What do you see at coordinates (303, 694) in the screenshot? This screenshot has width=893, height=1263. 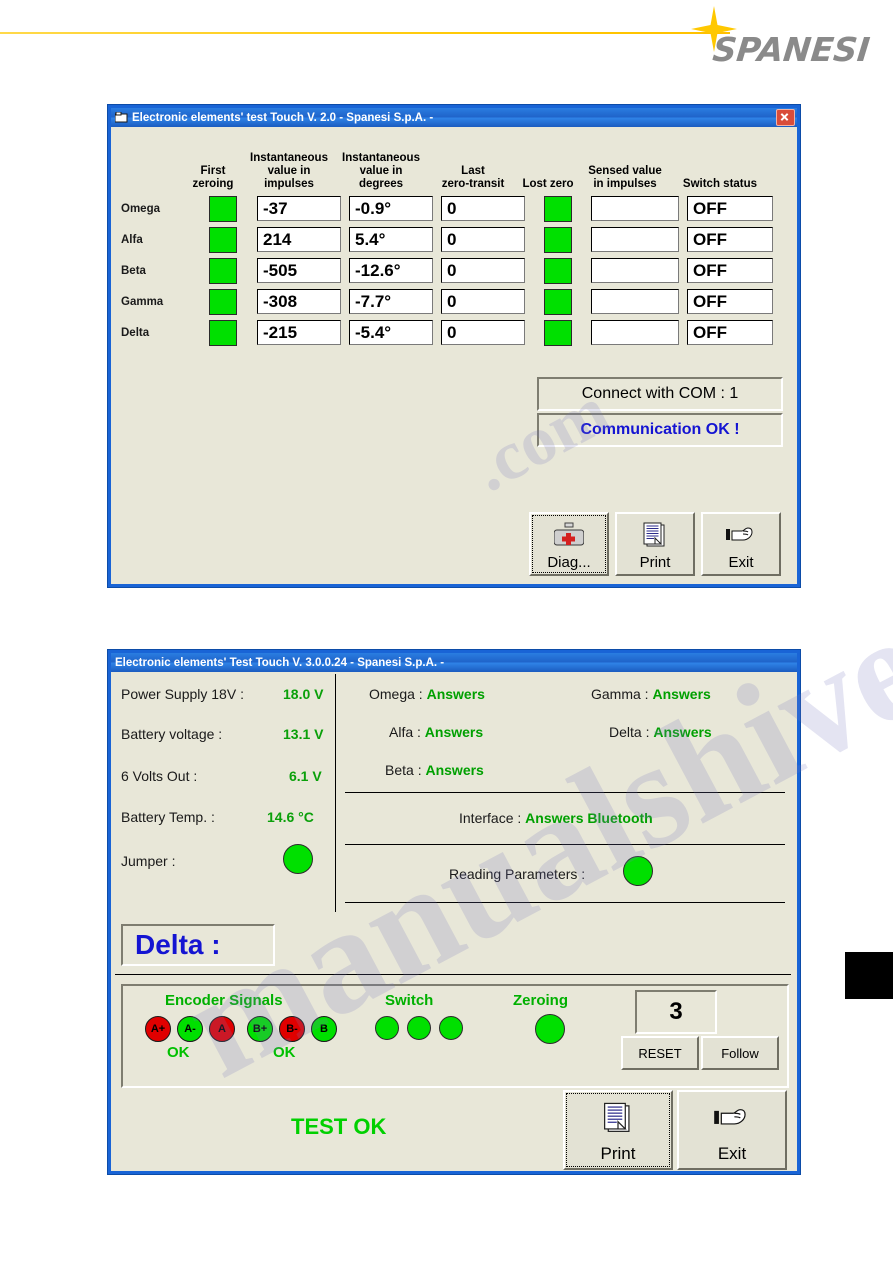 I see `power-supply-value: 18.0 V` at bounding box center [303, 694].